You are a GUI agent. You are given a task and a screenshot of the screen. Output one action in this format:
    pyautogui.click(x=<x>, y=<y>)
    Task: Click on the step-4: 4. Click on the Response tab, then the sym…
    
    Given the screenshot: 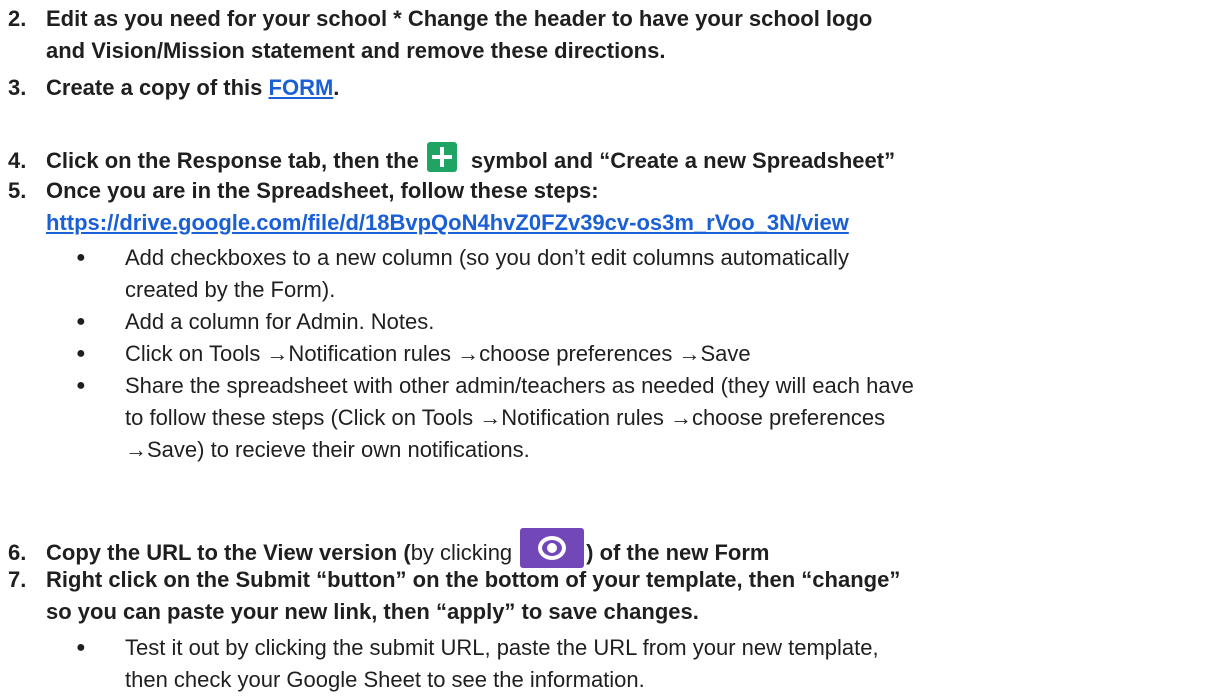 What is the action you would take?
    pyautogui.click(x=608, y=159)
    